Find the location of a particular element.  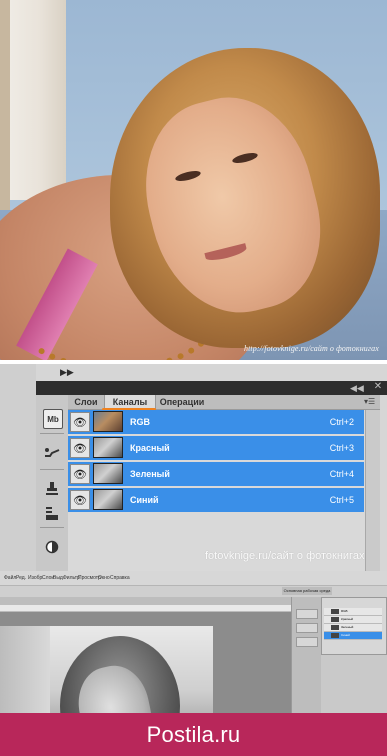

channel-shortcut: Ctrl+3 is located at coordinates (341, 448).